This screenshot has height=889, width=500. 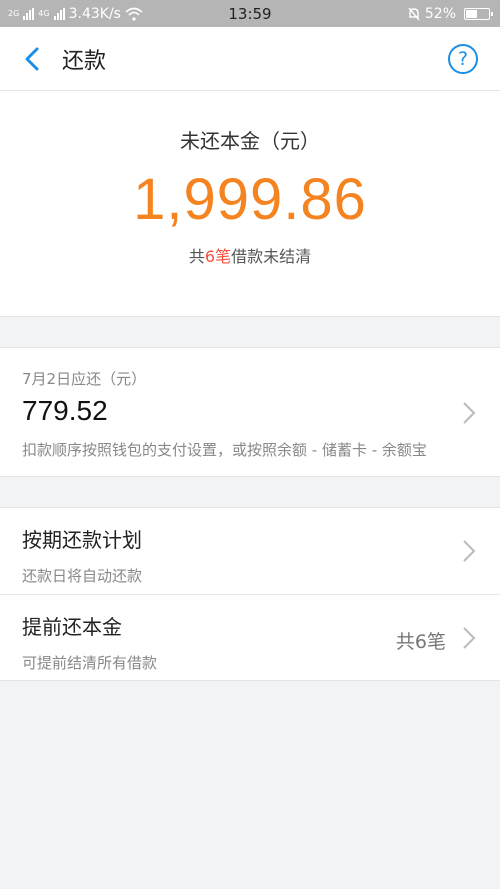 I want to click on due-amount: 779.52, so click(x=65, y=410).